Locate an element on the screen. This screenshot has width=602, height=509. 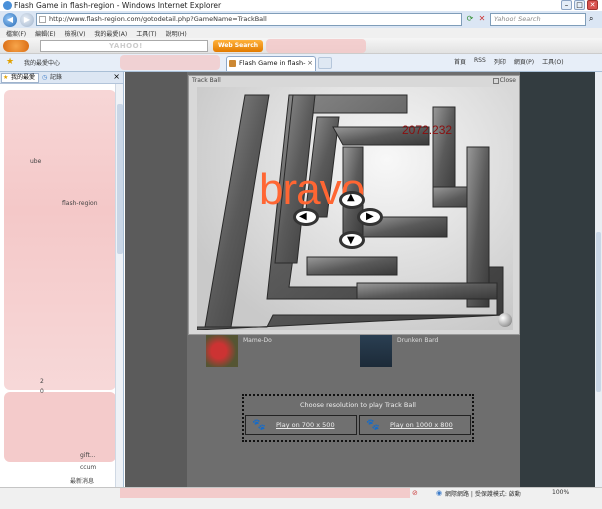
menu-edit: 編輯(E) is located at coordinates (45, 33).